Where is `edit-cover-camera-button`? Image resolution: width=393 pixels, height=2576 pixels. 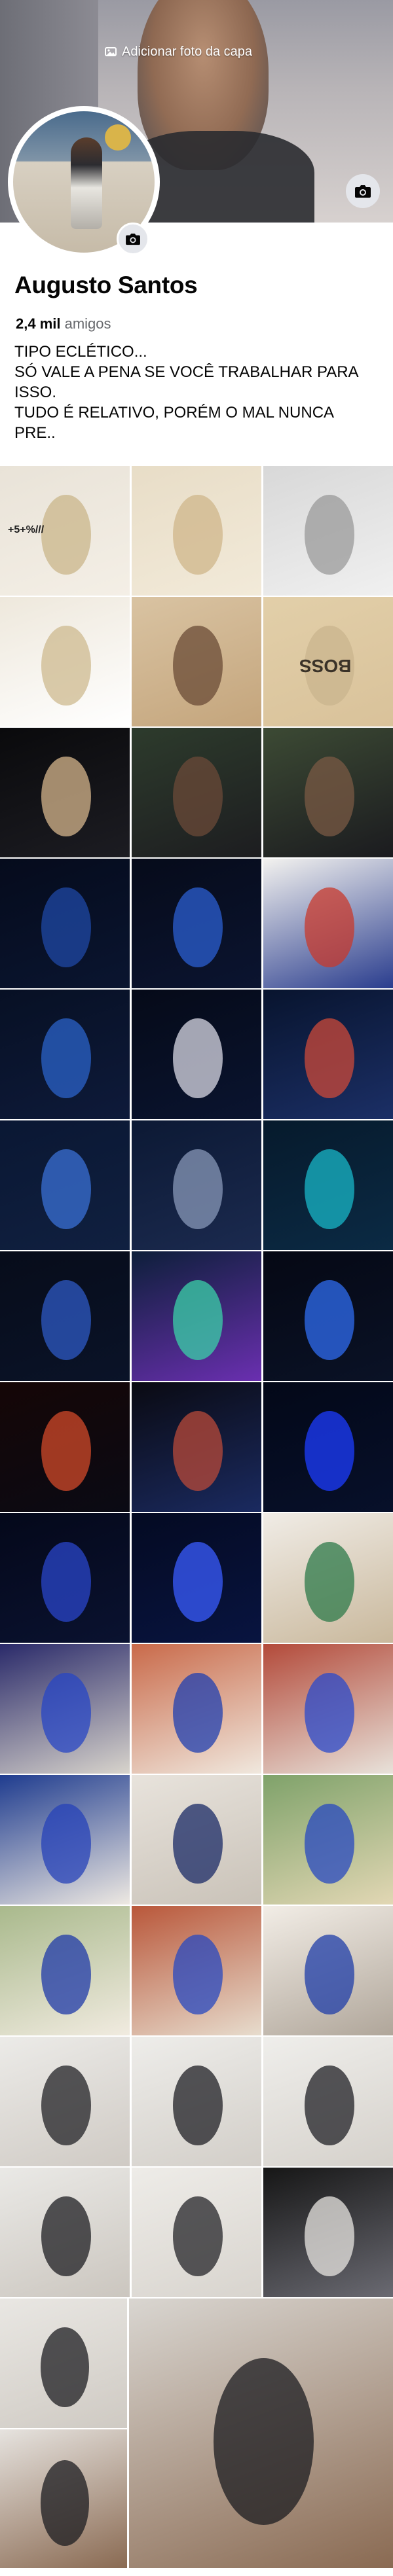
edit-cover-camera-button is located at coordinates (363, 191).